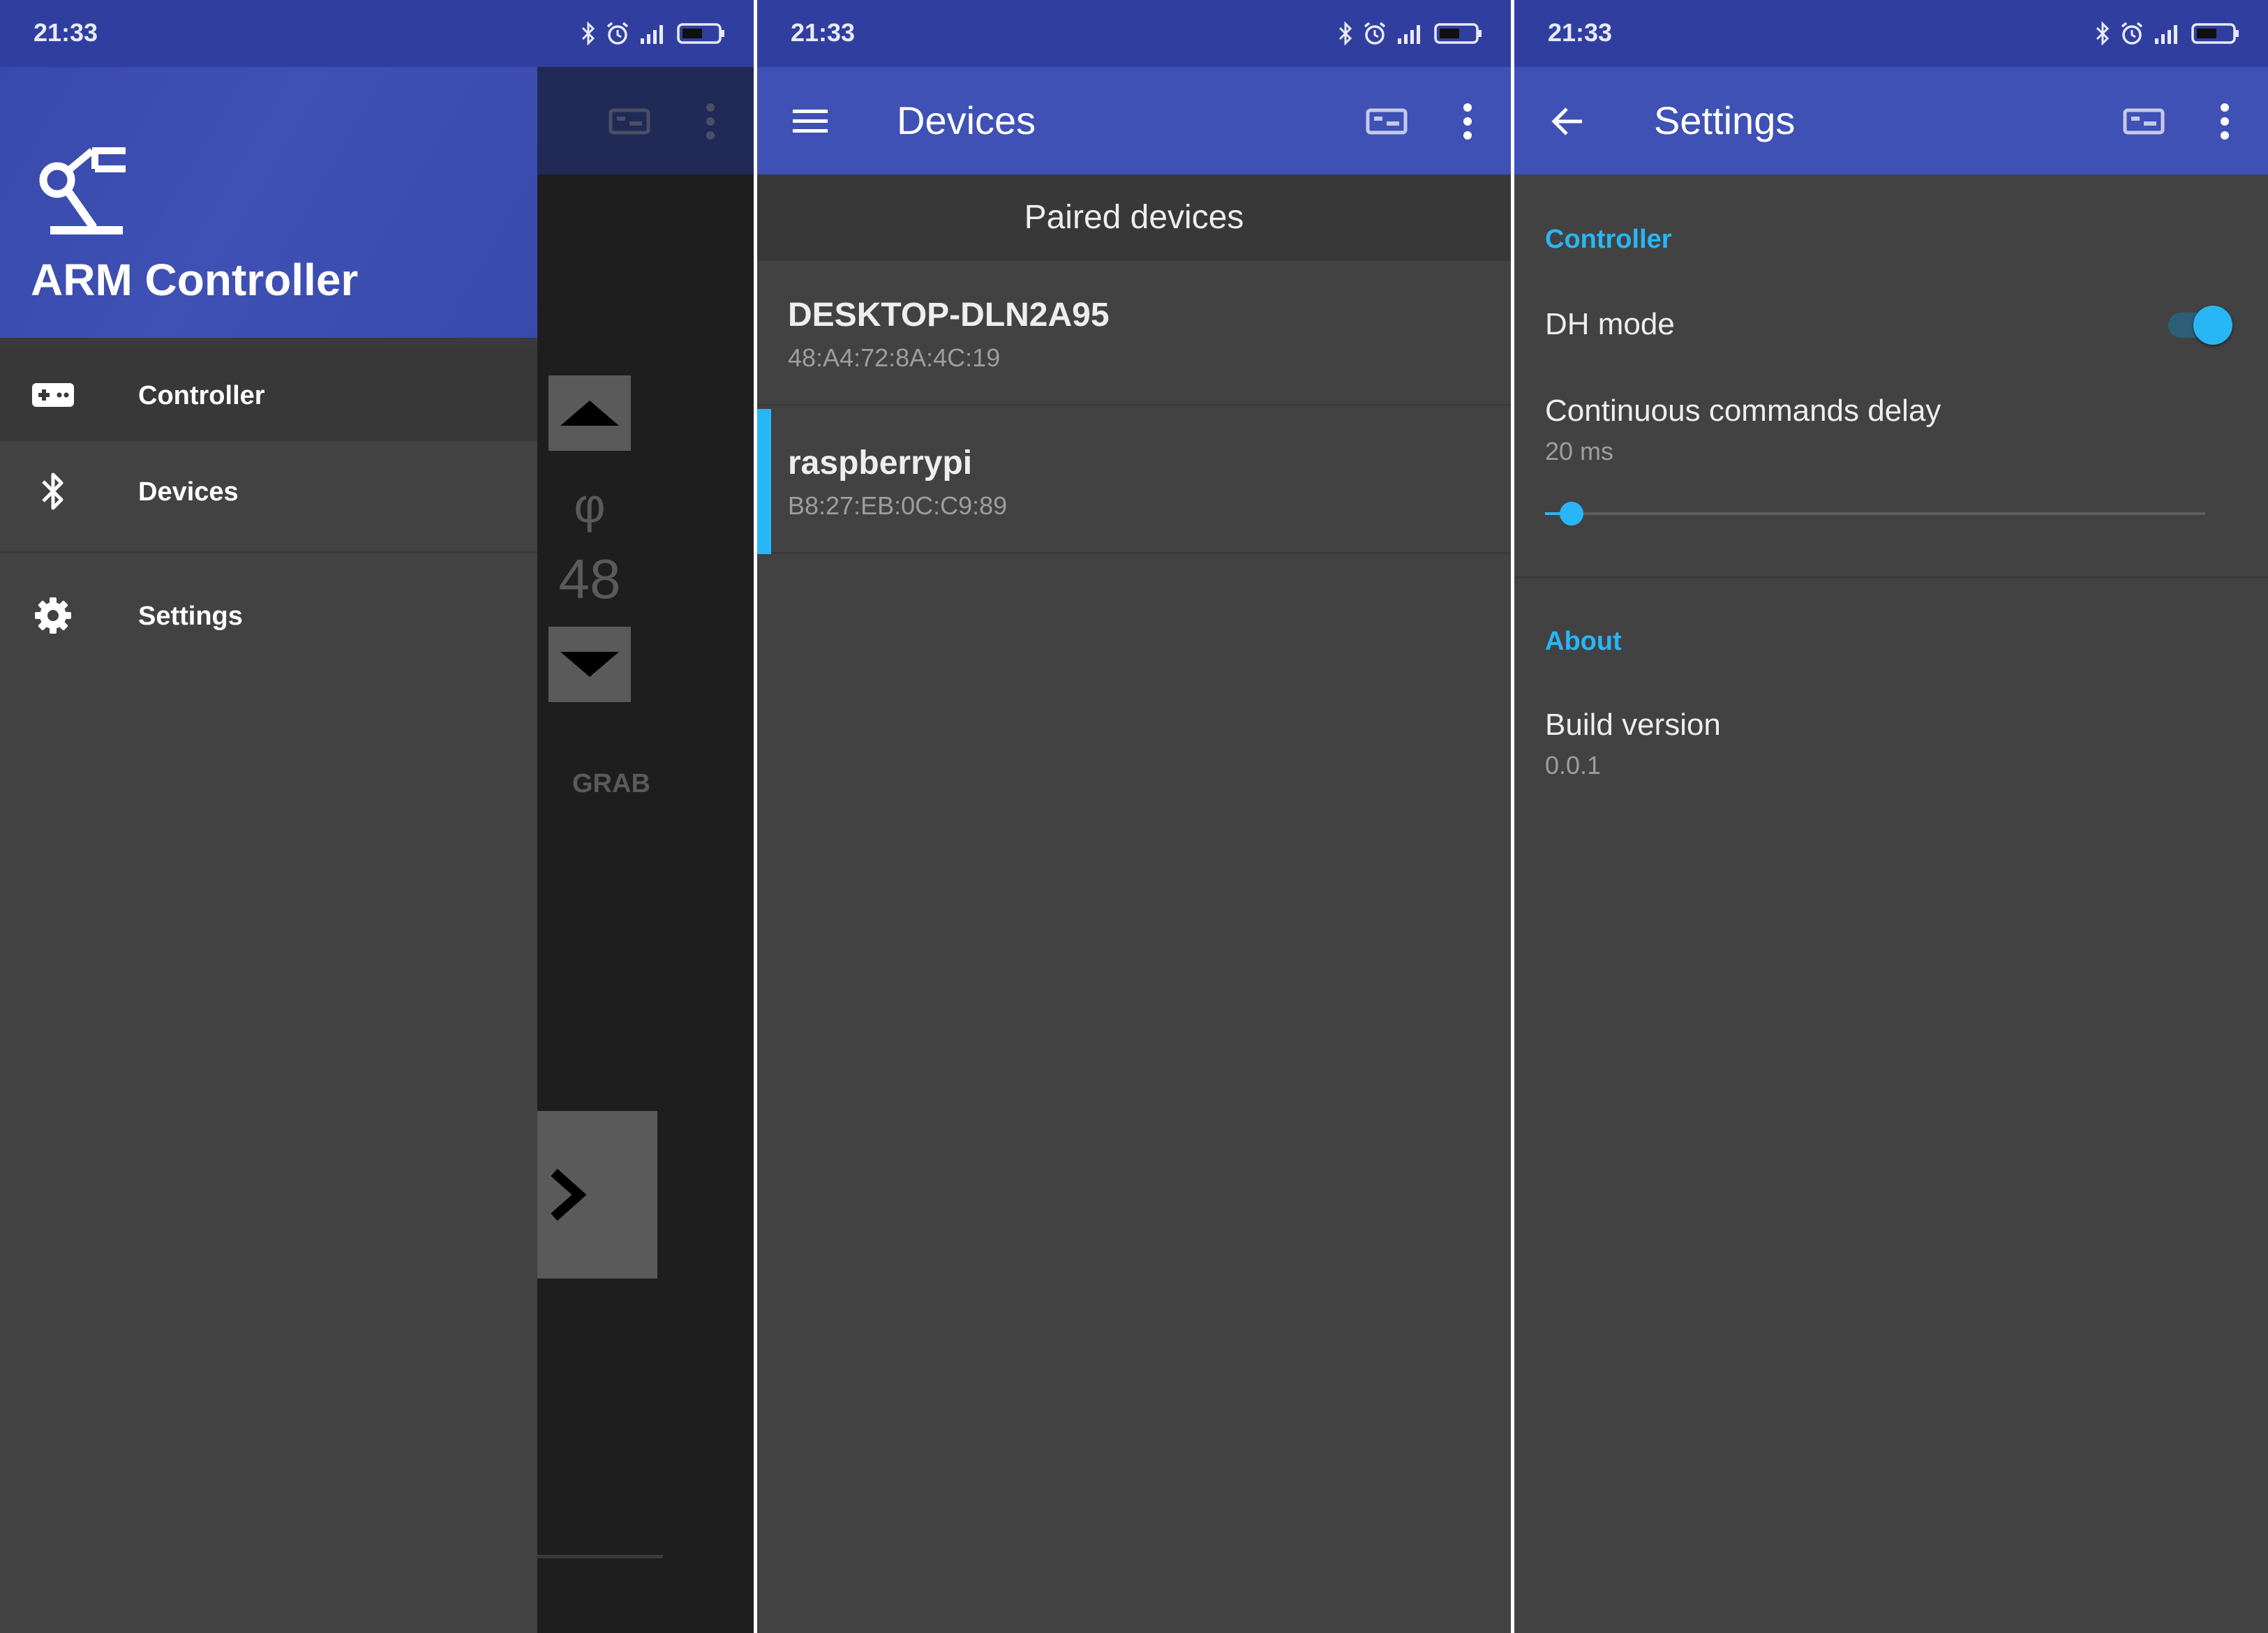  Describe the element at coordinates (1571, 513) in the screenshot. I see `slider-thumb` at that location.